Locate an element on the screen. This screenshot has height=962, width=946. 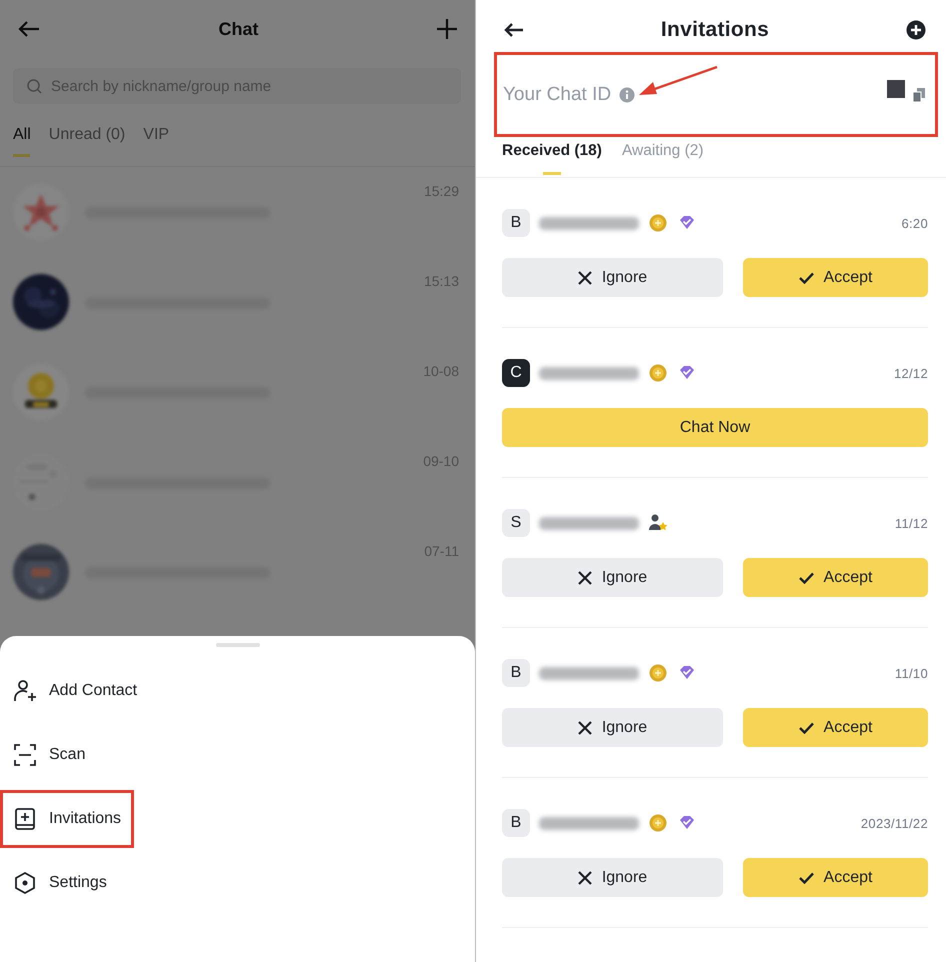
hexagon-icon is located at coordinates (25, 883).